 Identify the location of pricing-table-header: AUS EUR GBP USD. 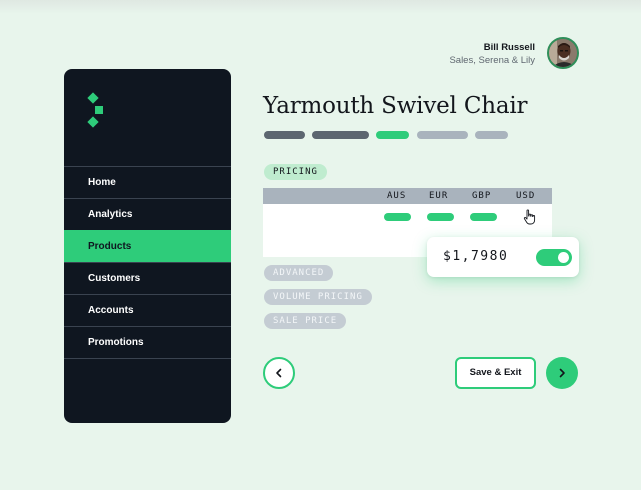
(407, 196).